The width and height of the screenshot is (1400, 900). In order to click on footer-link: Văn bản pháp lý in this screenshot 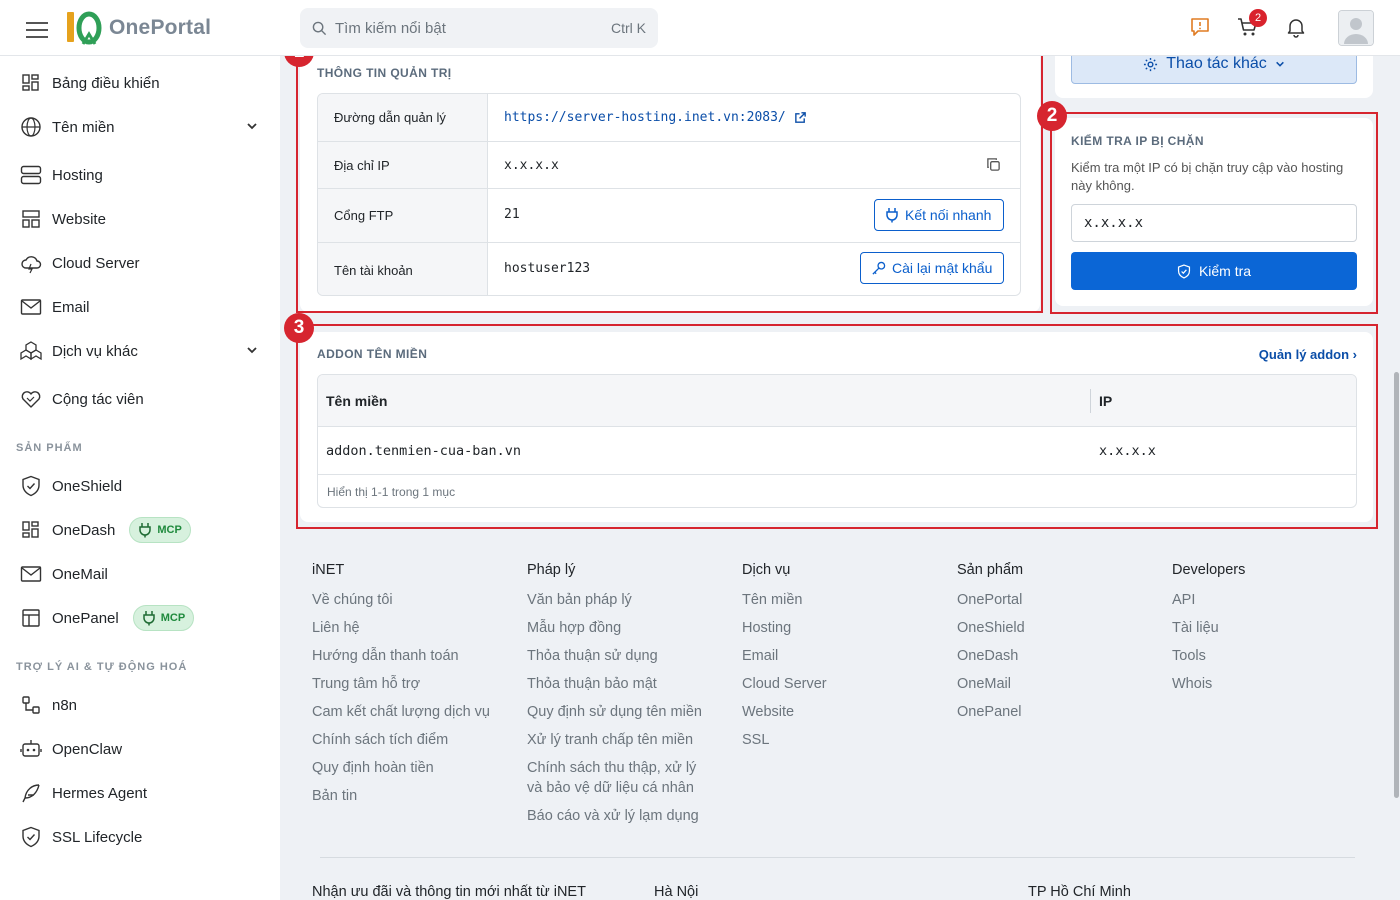, I will do `click(627, 600)`.